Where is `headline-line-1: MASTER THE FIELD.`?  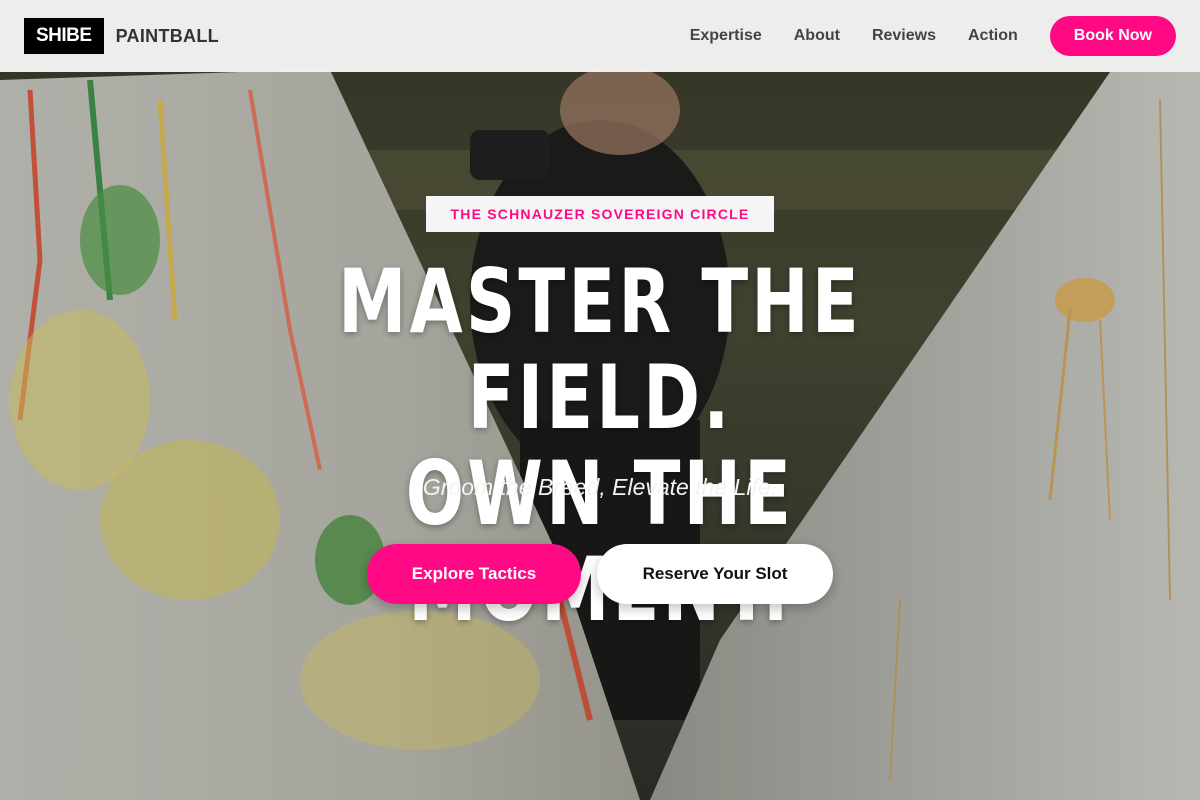 headline-line-1: MASTER THE FIELD. is located at coordinates (600, 349).